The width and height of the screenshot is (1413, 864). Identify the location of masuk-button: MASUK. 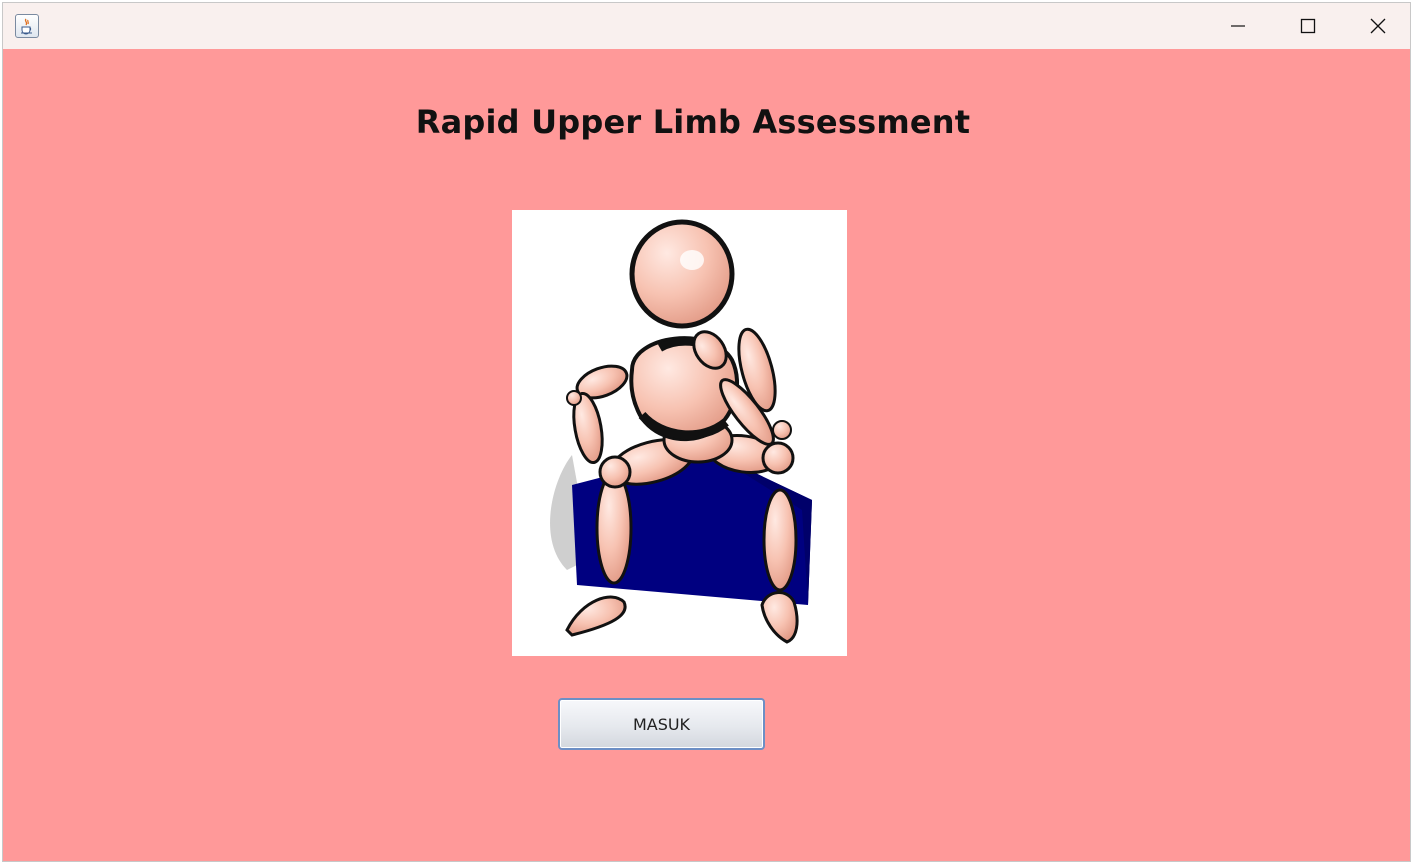
(661, 724).